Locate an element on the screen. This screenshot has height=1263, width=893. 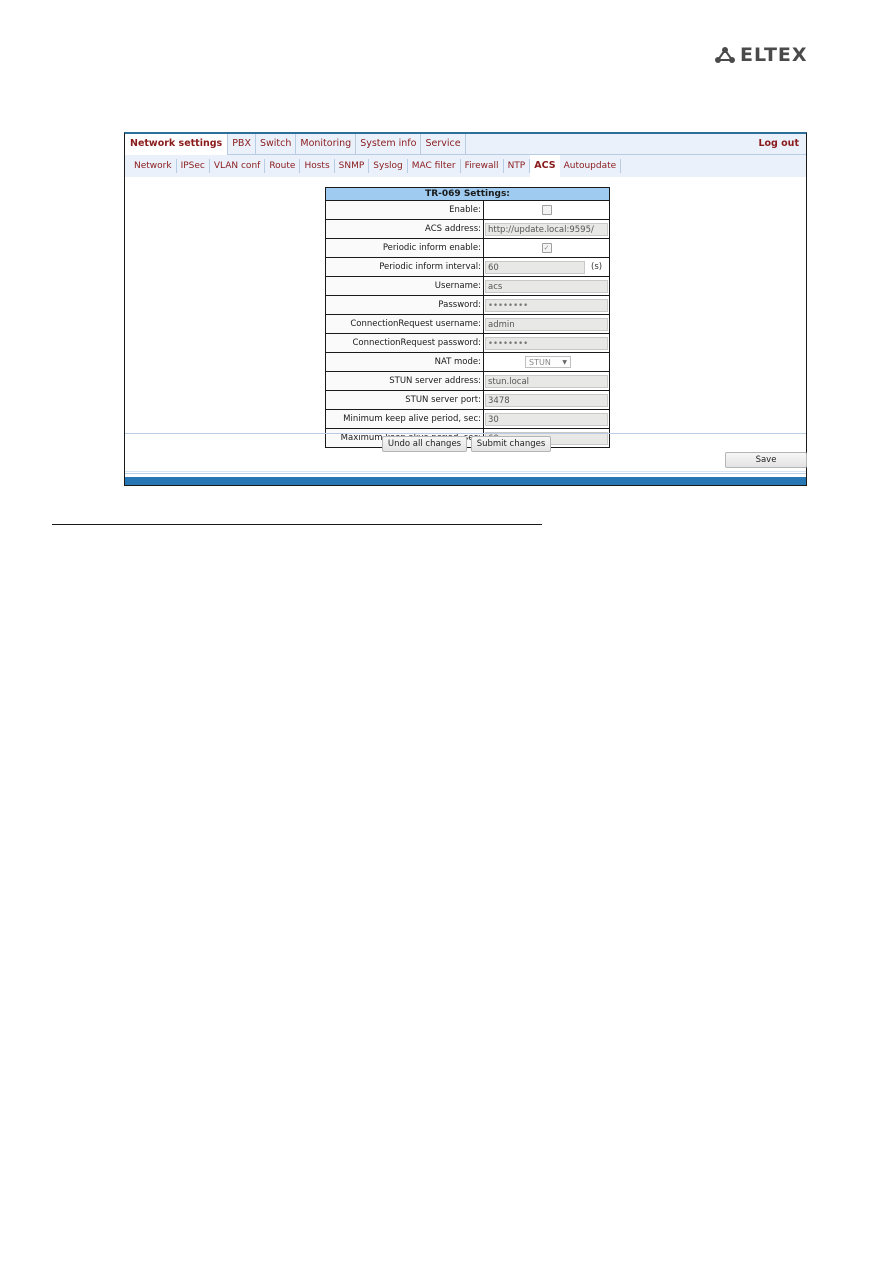
subtab-autoupdate: Autoupdate is located at coordinates (591, 166).